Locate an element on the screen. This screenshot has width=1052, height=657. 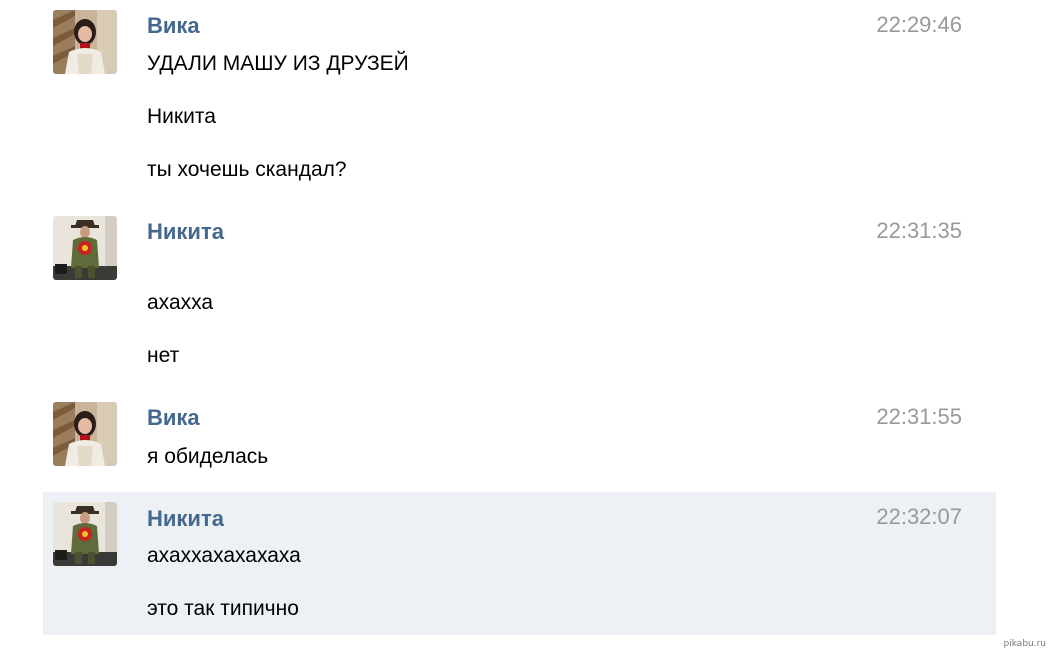
message-item: Вика 22:31:55 я обиделась is located at coordinates (519, 442).